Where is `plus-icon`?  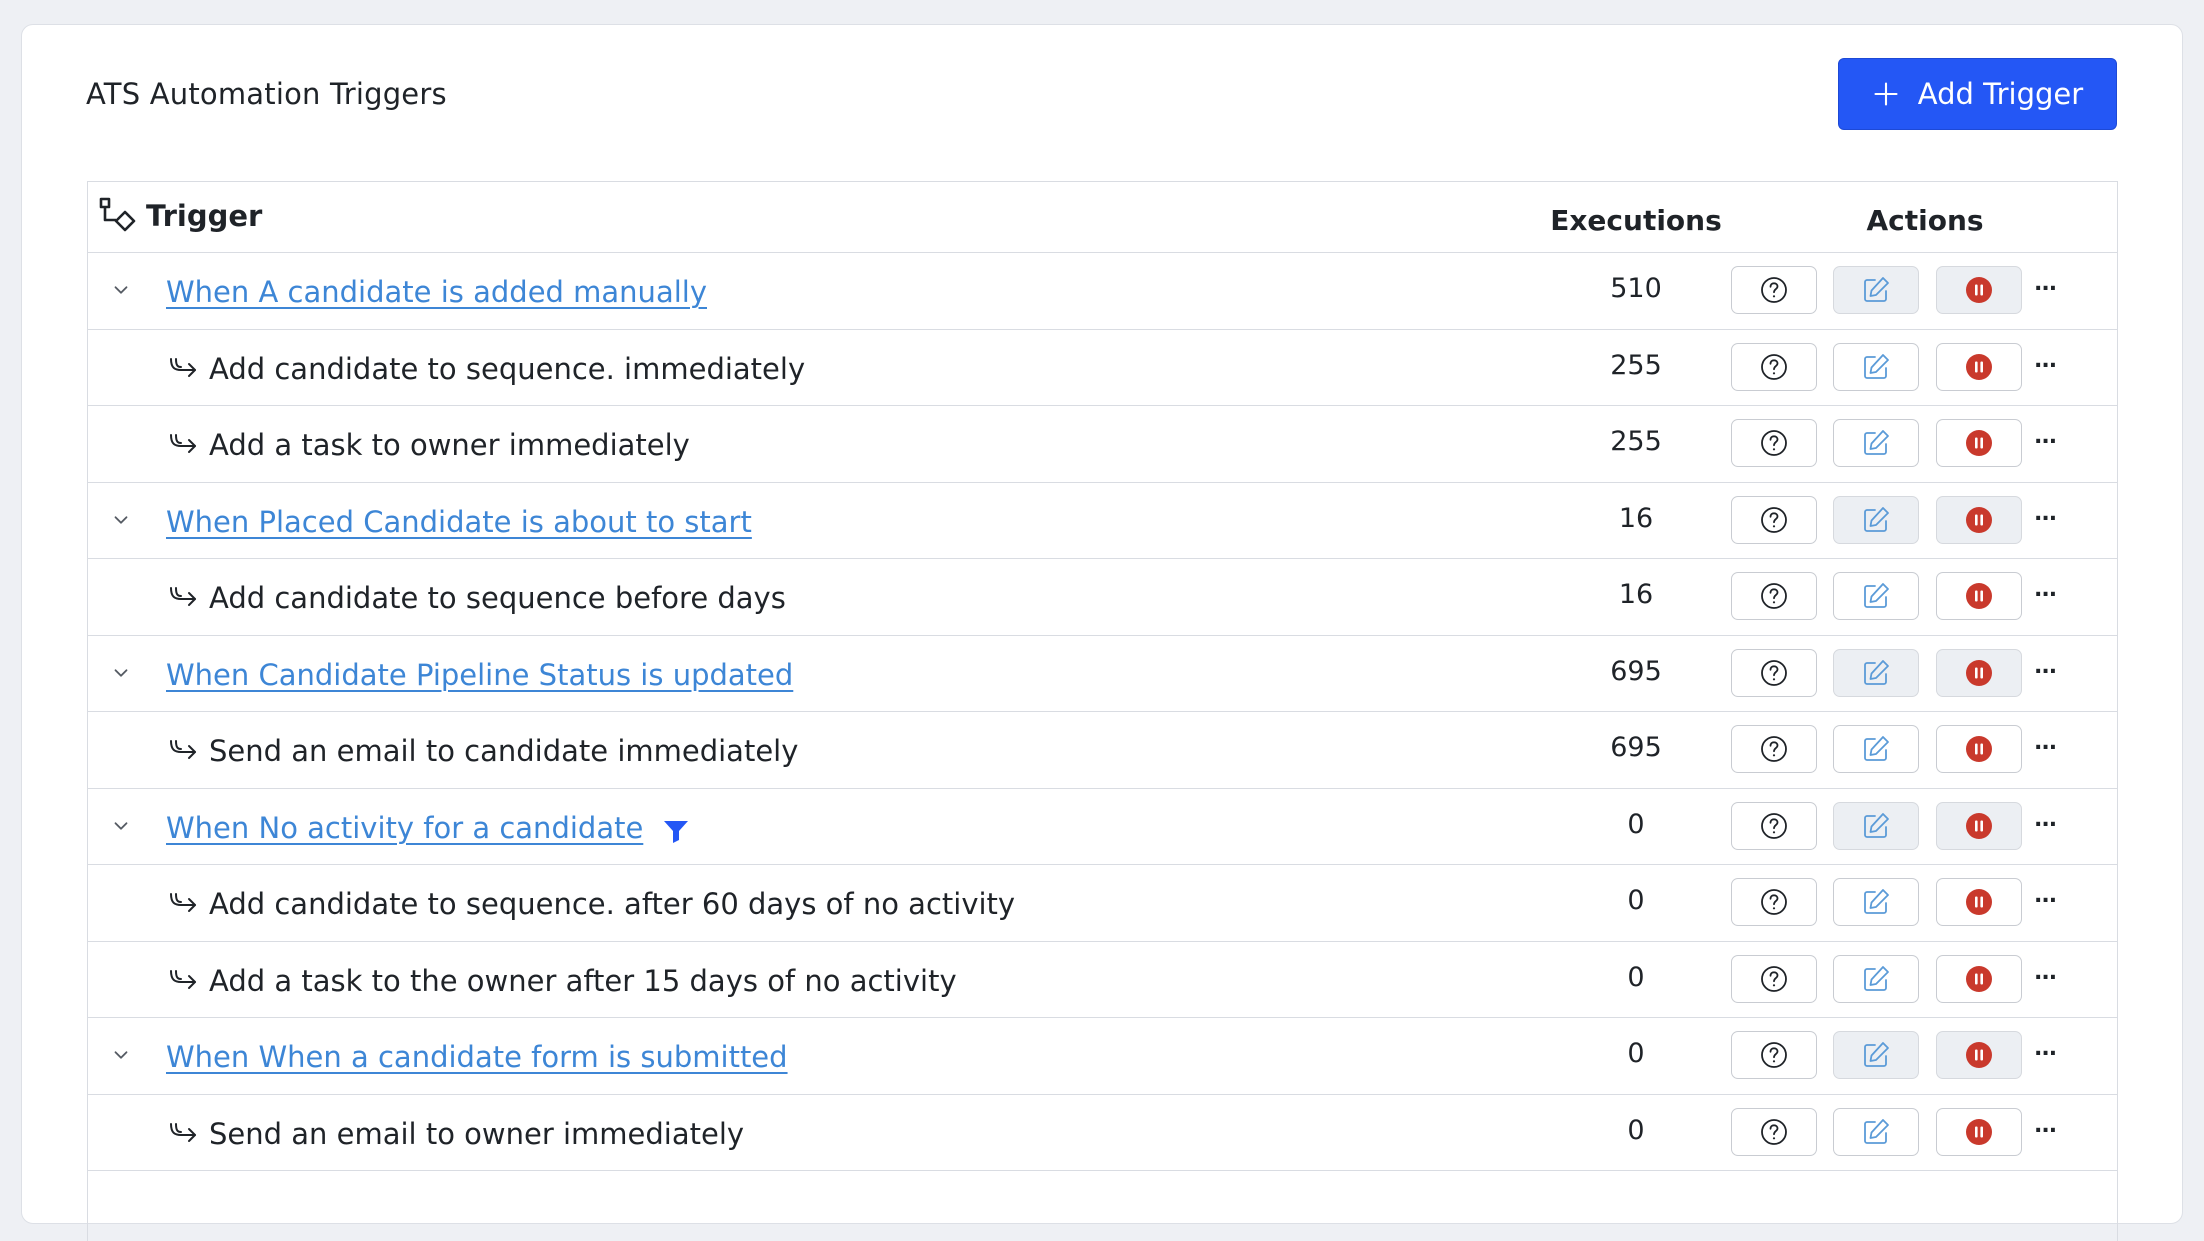 plus-icon is located at coordinates (1886, 94).